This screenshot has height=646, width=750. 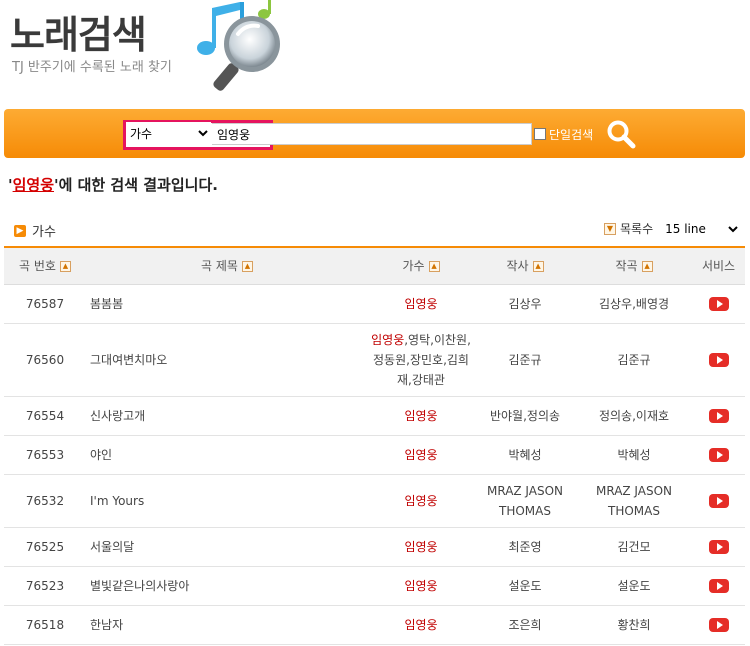 What do you see at coordinates (621, 134) in the screenshot?
I see `search-button` at bounding box center [621, 134].